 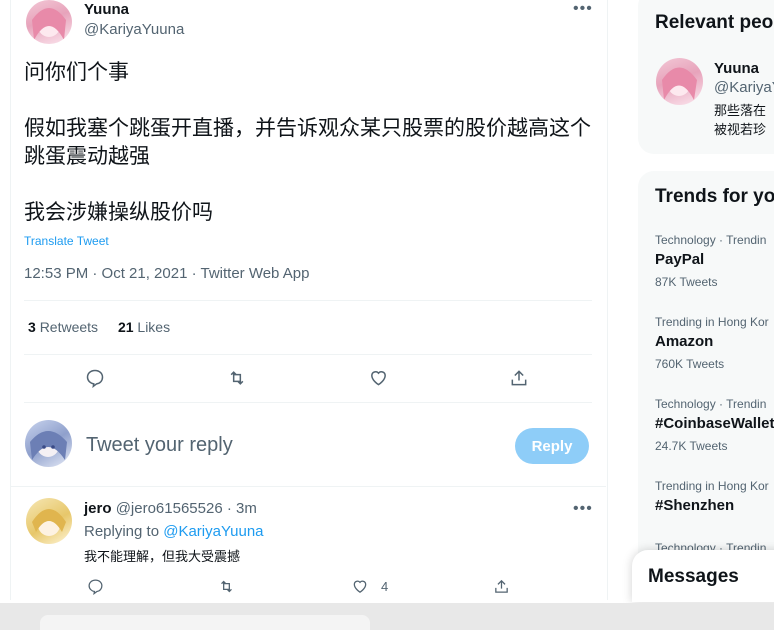 I want to click on retweets-label: Retweets, so click(x=69, y=327).